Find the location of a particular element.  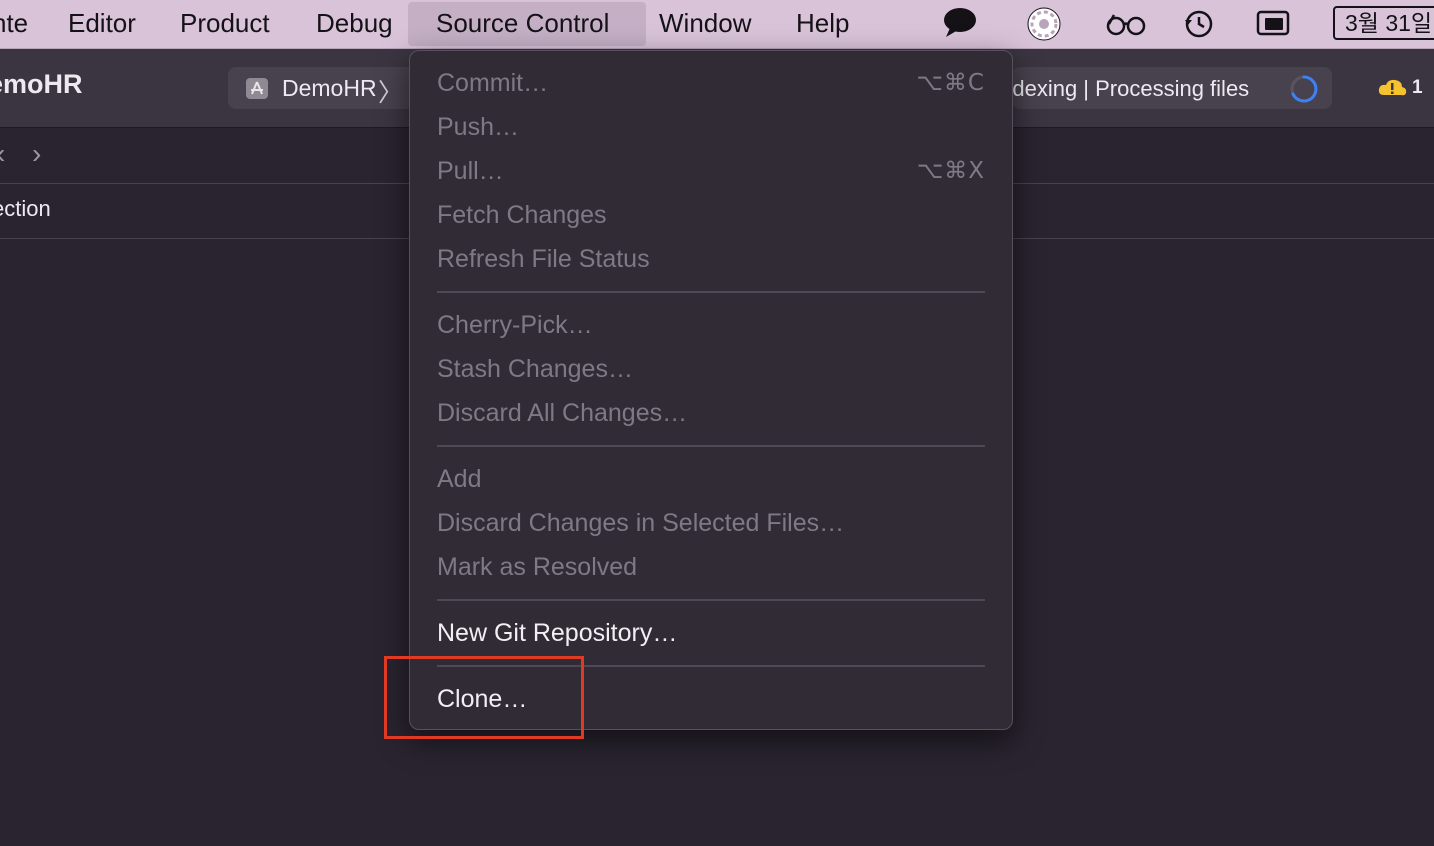

menu-window: Window is located at coordinates (705, 24).